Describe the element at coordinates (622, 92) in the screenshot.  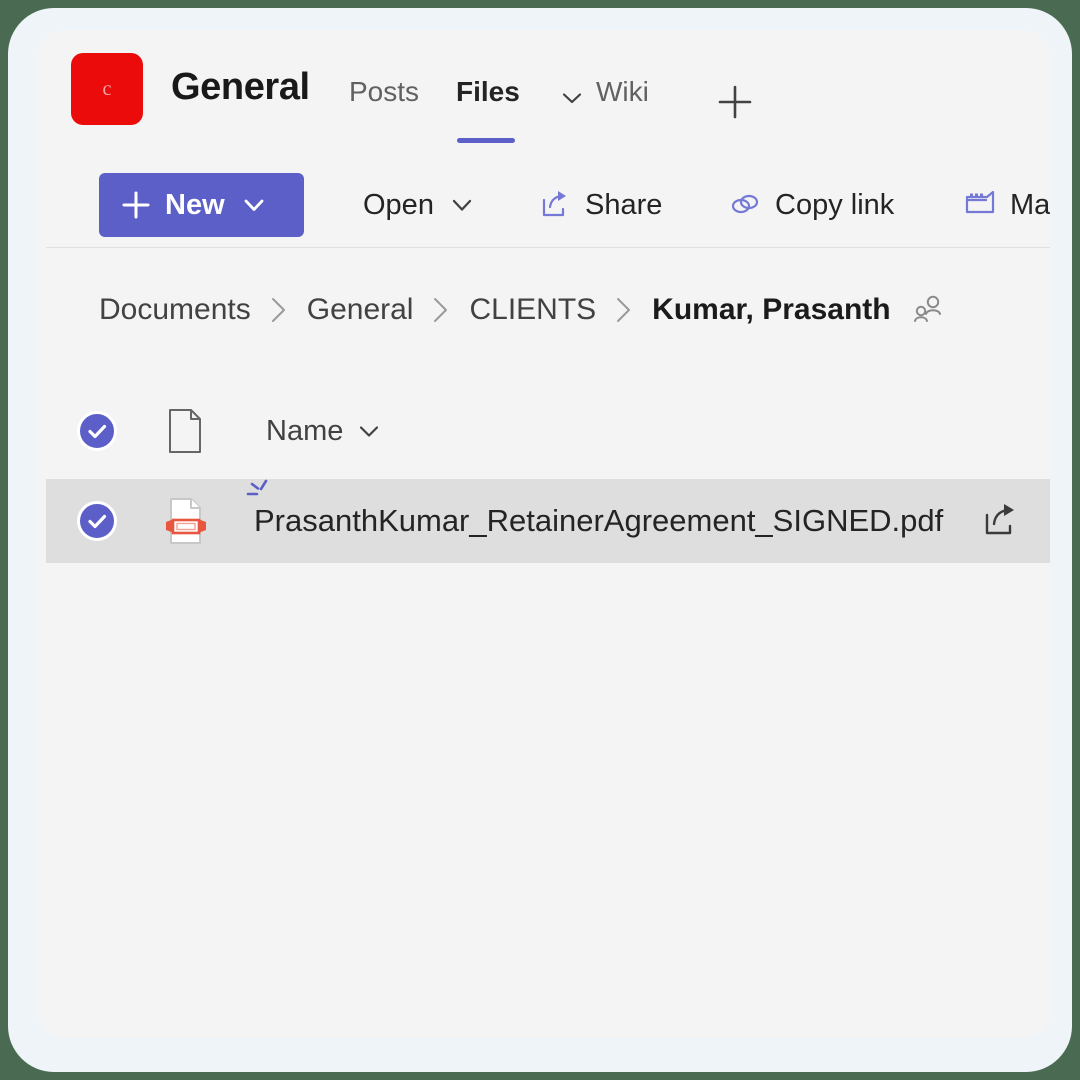
I see `tab-wiki: Wiki` at that location.